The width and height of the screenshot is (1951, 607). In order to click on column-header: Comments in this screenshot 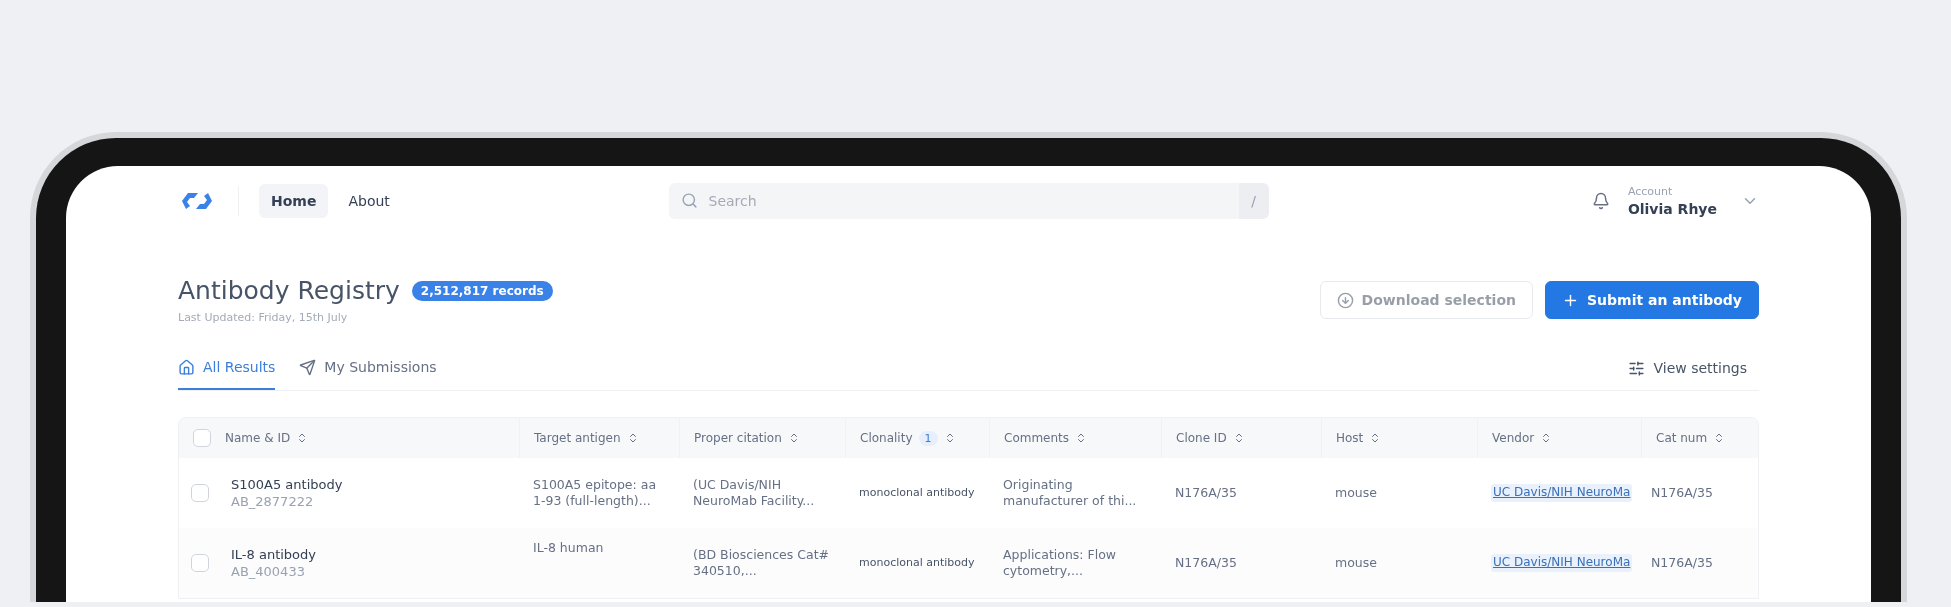, I will do `click(1037, 438)`.